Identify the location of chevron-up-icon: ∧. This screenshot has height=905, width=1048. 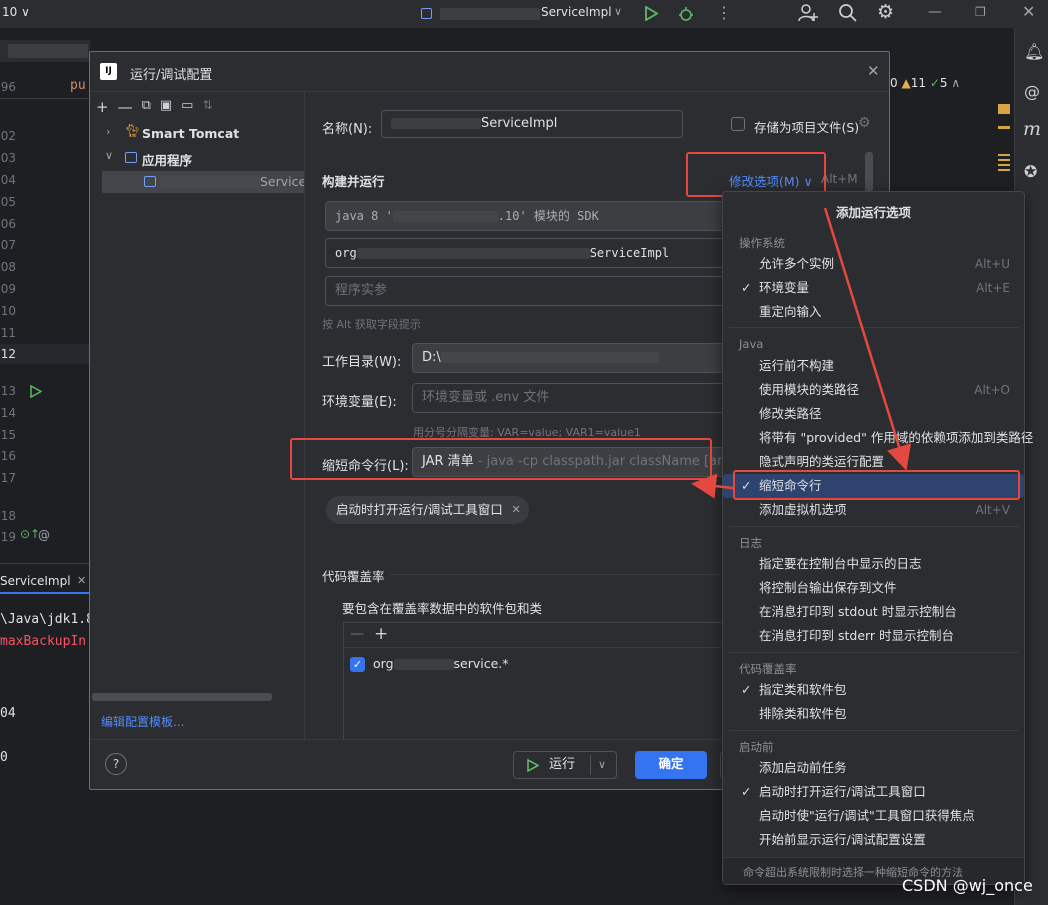
(956, 83).